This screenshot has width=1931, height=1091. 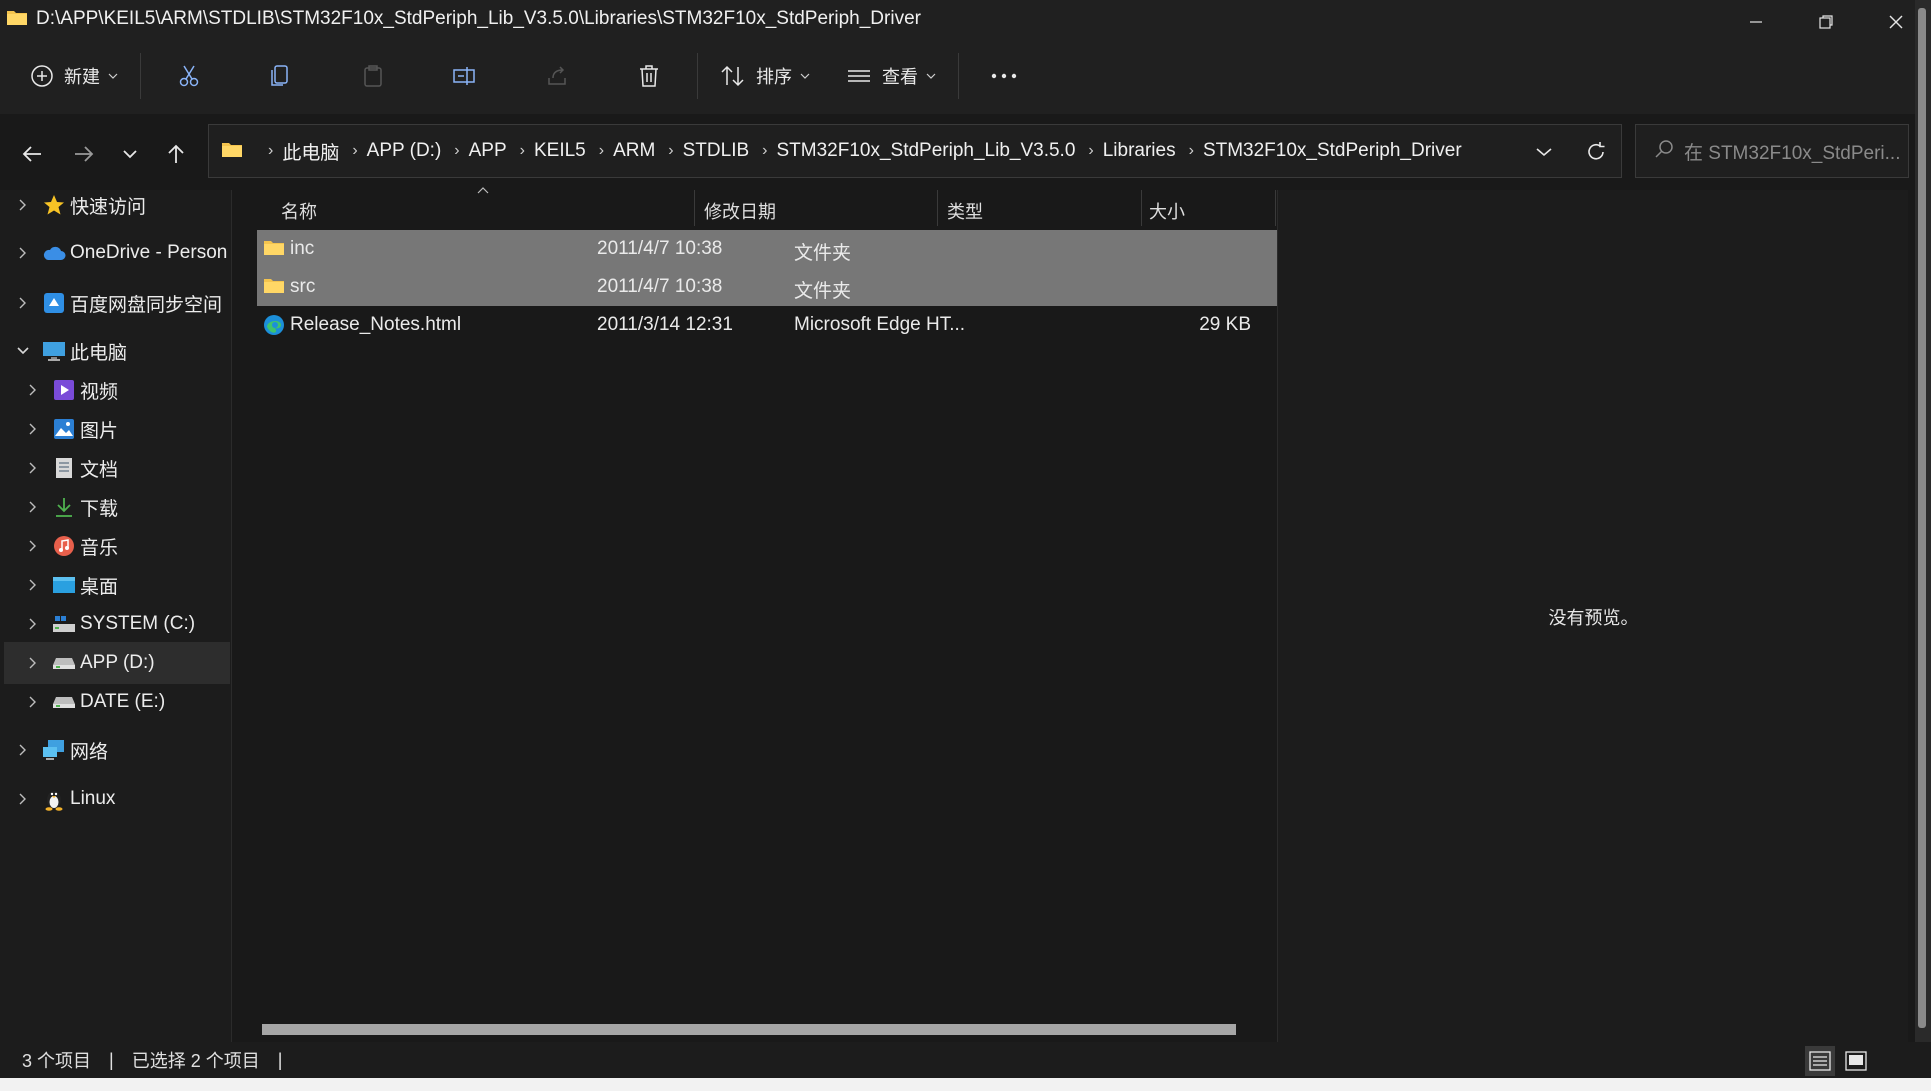 What do you see at coordinates (117, 702) in the screenshot?
I see `sidebar-item: DATE (E:)` at bounding box center [117, 702].